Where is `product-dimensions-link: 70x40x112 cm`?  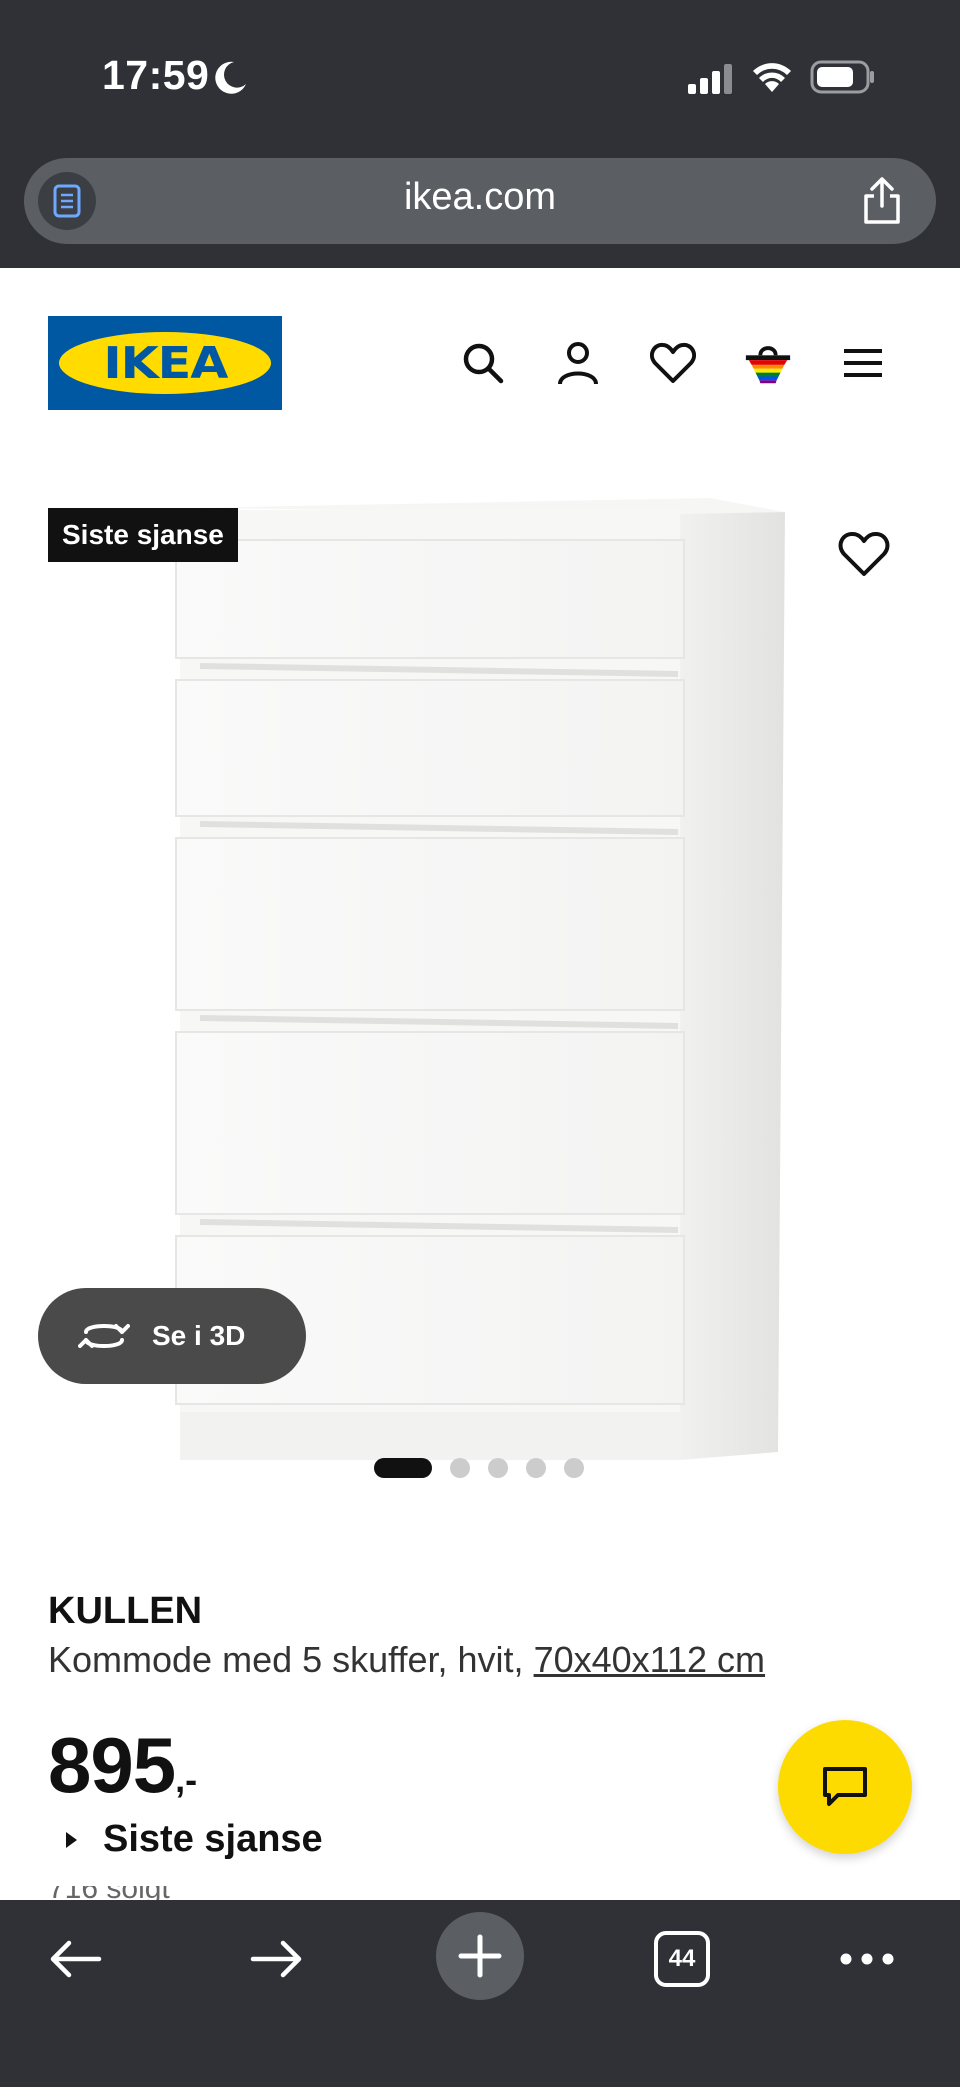
product-dimensions-link: 70x40x112 cm is located at coordinates (649, 1659).